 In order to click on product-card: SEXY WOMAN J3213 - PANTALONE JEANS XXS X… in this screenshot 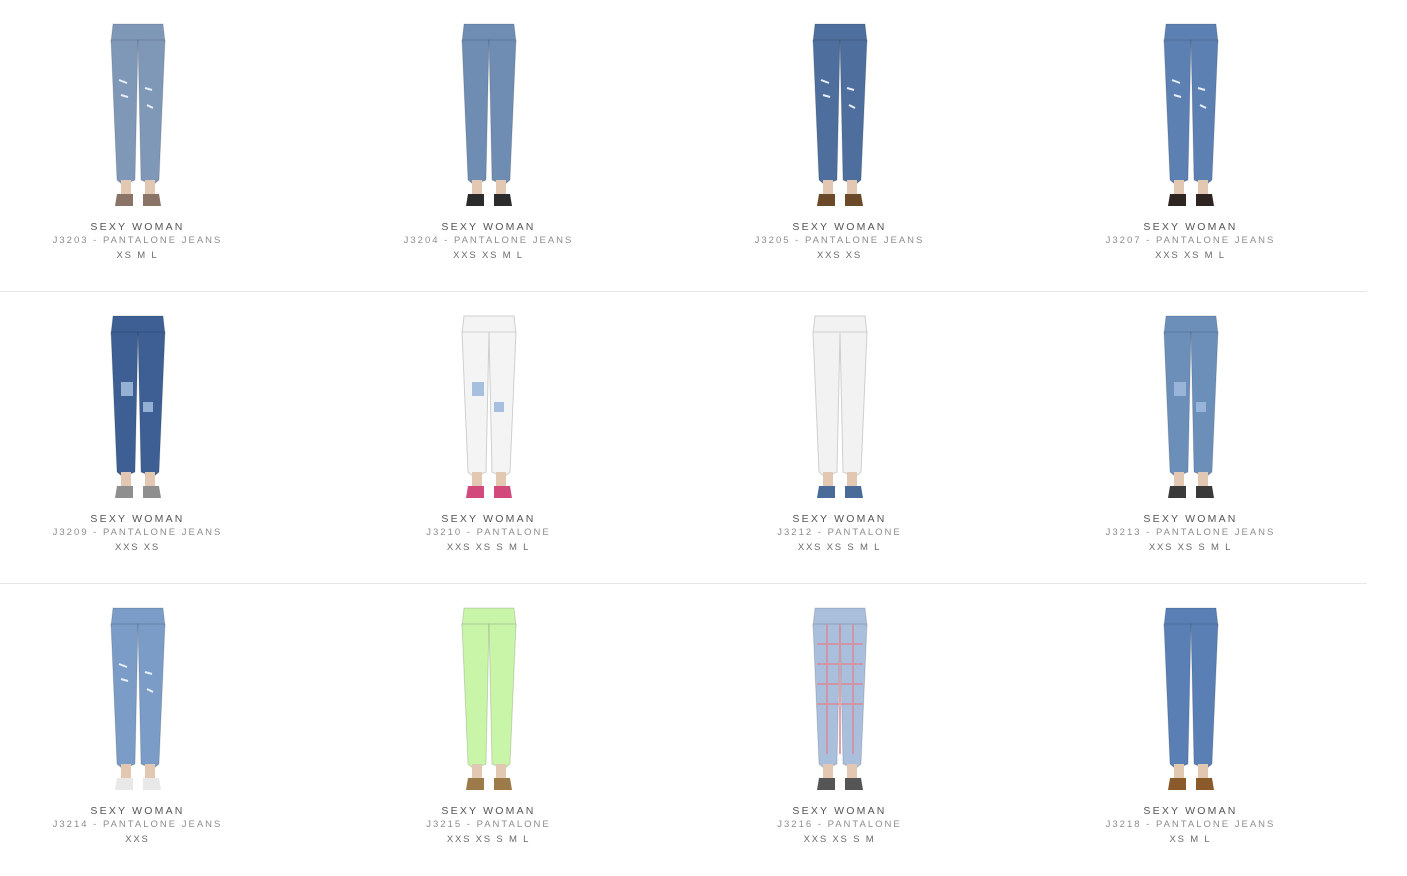, I will do `click(1190, 447)`.